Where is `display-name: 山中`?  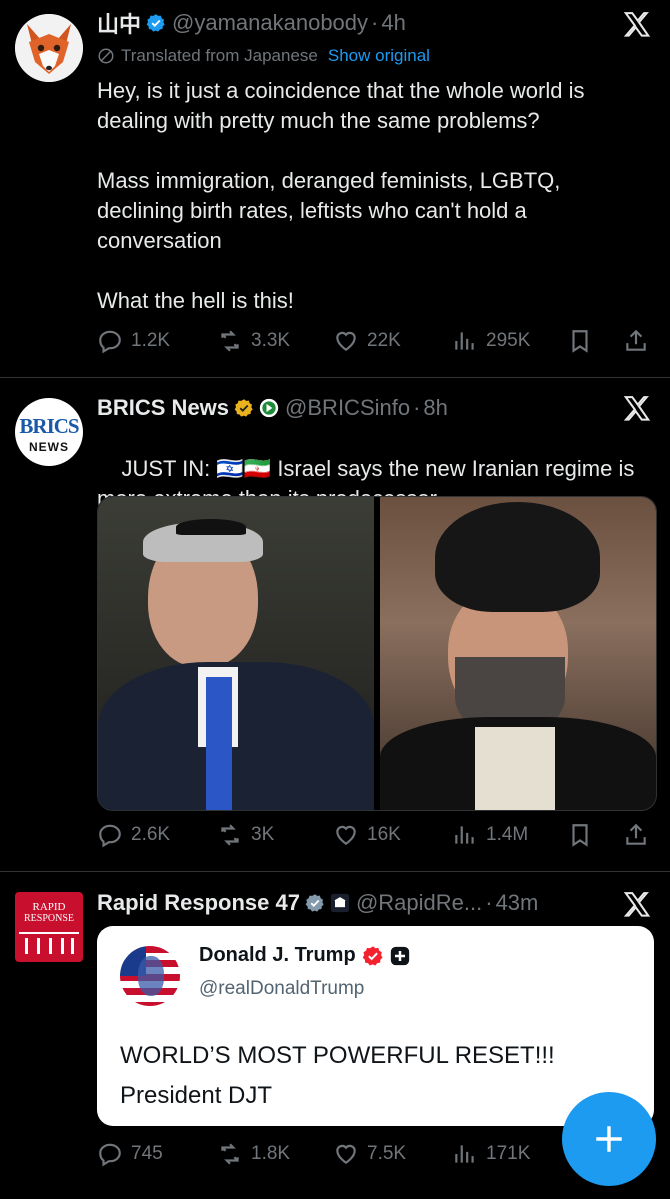 display-name: 山中 is located at coordinates (119, 23).